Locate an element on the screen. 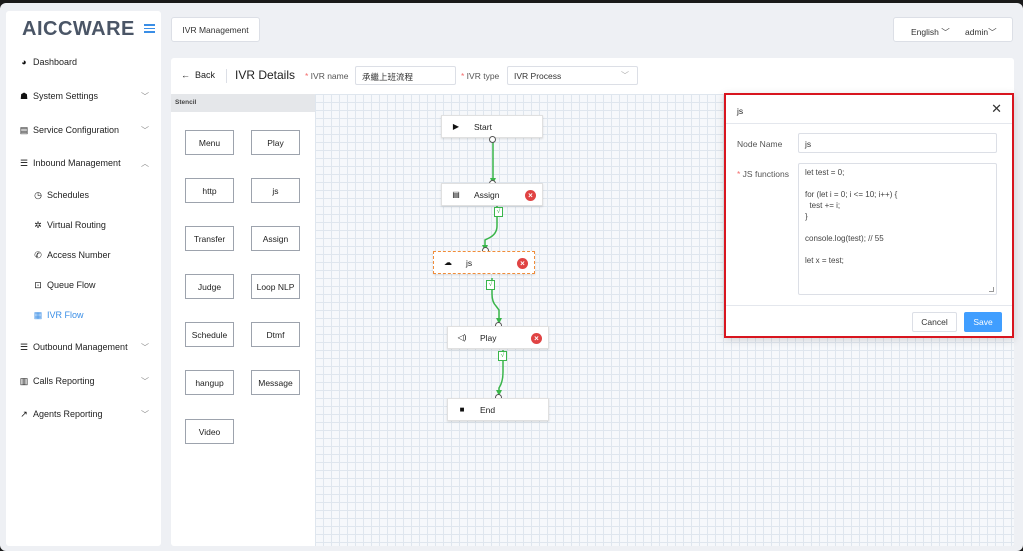  tab-ivr-management: IVR Management is located at coordinates (215, 29).